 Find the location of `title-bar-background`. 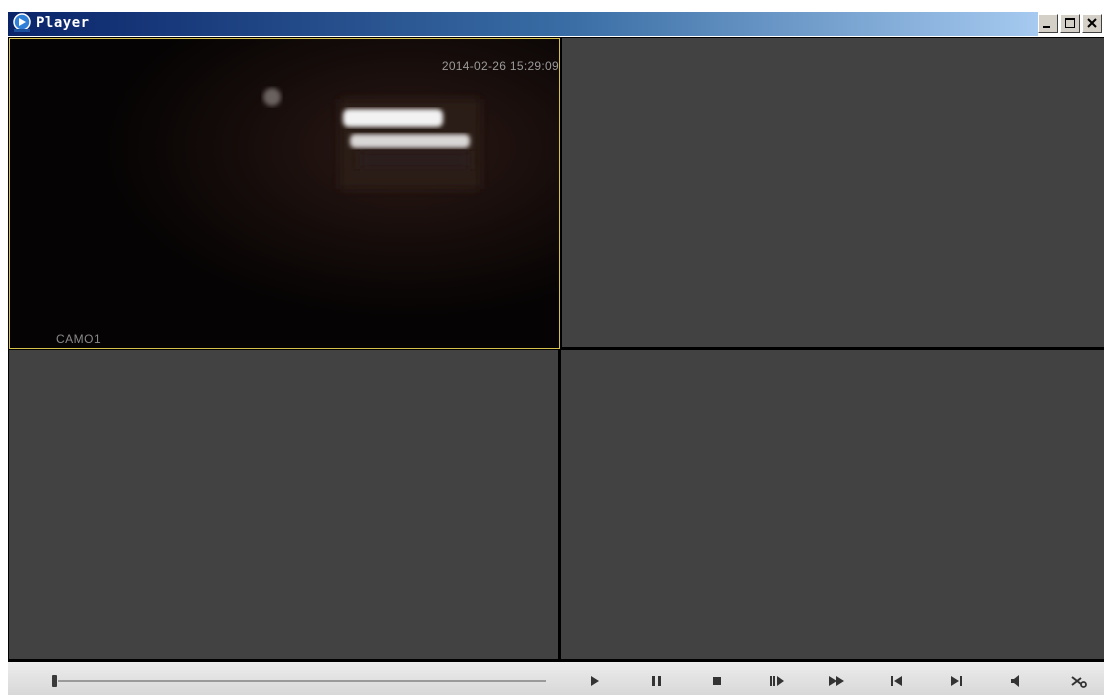

title-bar-background is located at coordinates (523, 24).